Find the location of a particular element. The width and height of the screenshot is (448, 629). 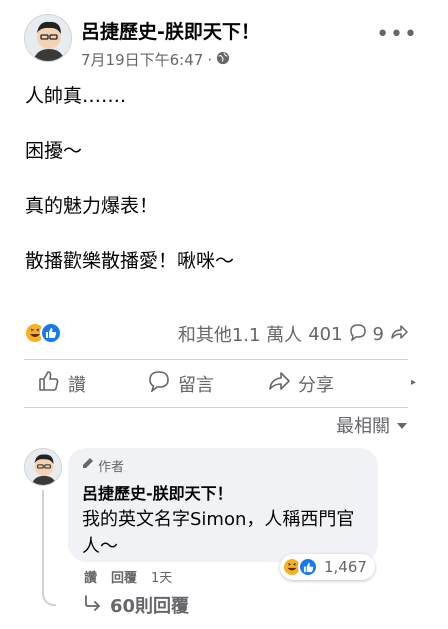

comment-bubble-icon is located at coordinates (358, 334).